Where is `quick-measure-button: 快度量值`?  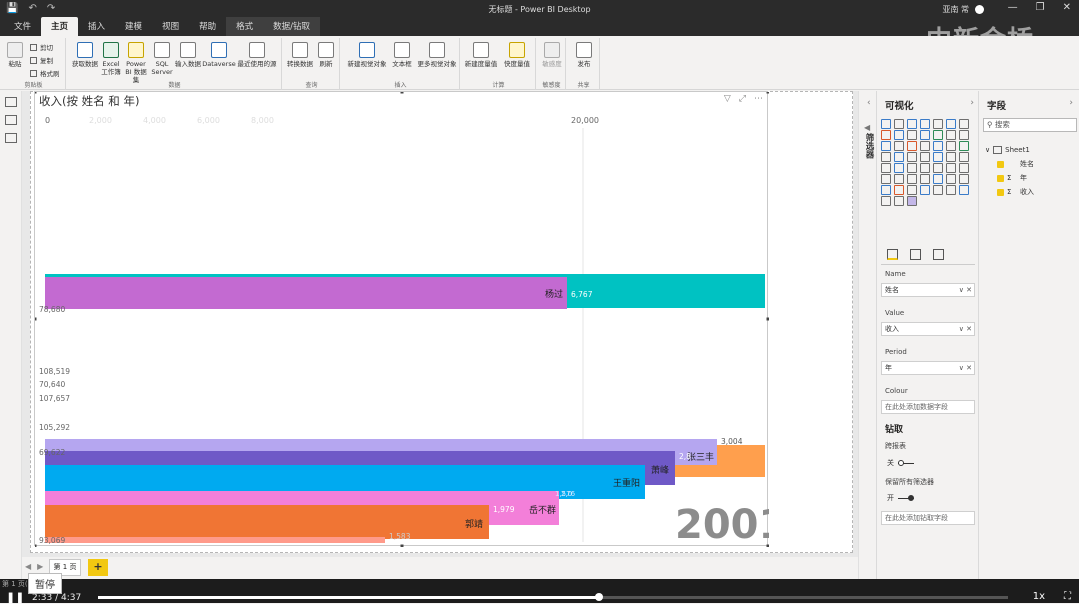 quick-measure-button: 快度量值 is located at coordinates (517, 55).